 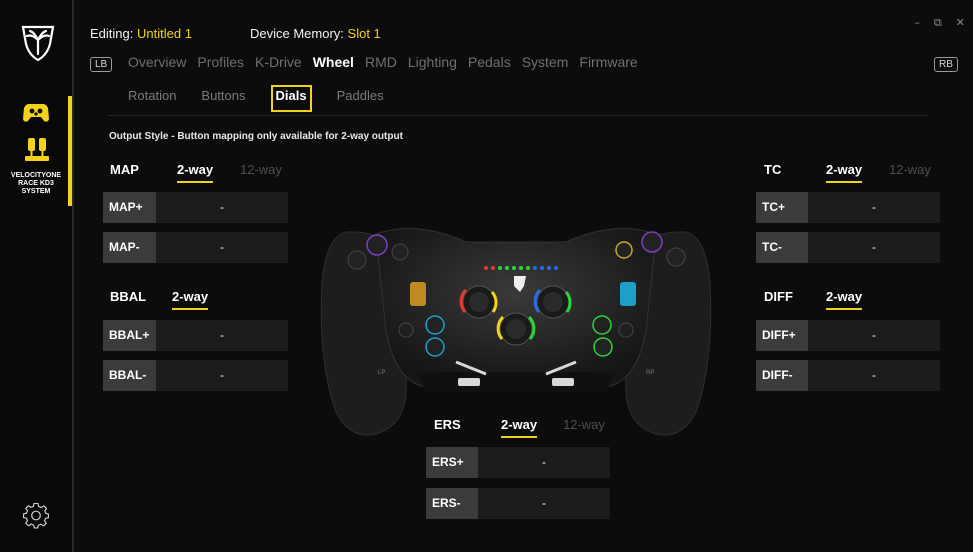 What do you see at coordinates (36, 276) in the screenshot?
I see `sidebar: VELOCITYONE RACE KD3 SYSTEM` at bounding box center [36, 276].